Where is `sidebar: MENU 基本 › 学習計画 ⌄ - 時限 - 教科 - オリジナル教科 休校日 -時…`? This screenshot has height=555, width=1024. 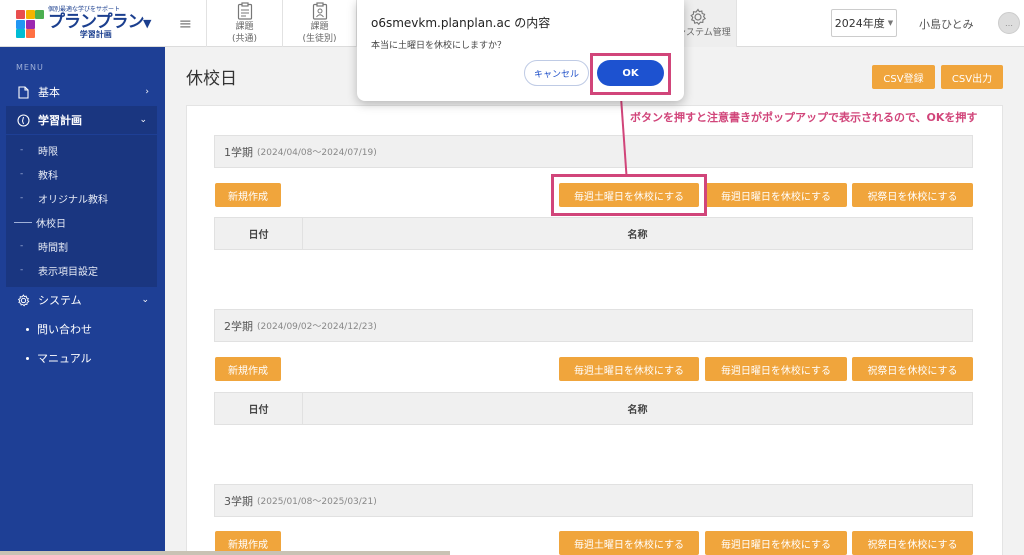
sidebar: MENU 基本 › 学習計画 ⌄ - 時限 - 教科 - オリジナル教科 休校日 -時… is located at coordinates (82, 301).